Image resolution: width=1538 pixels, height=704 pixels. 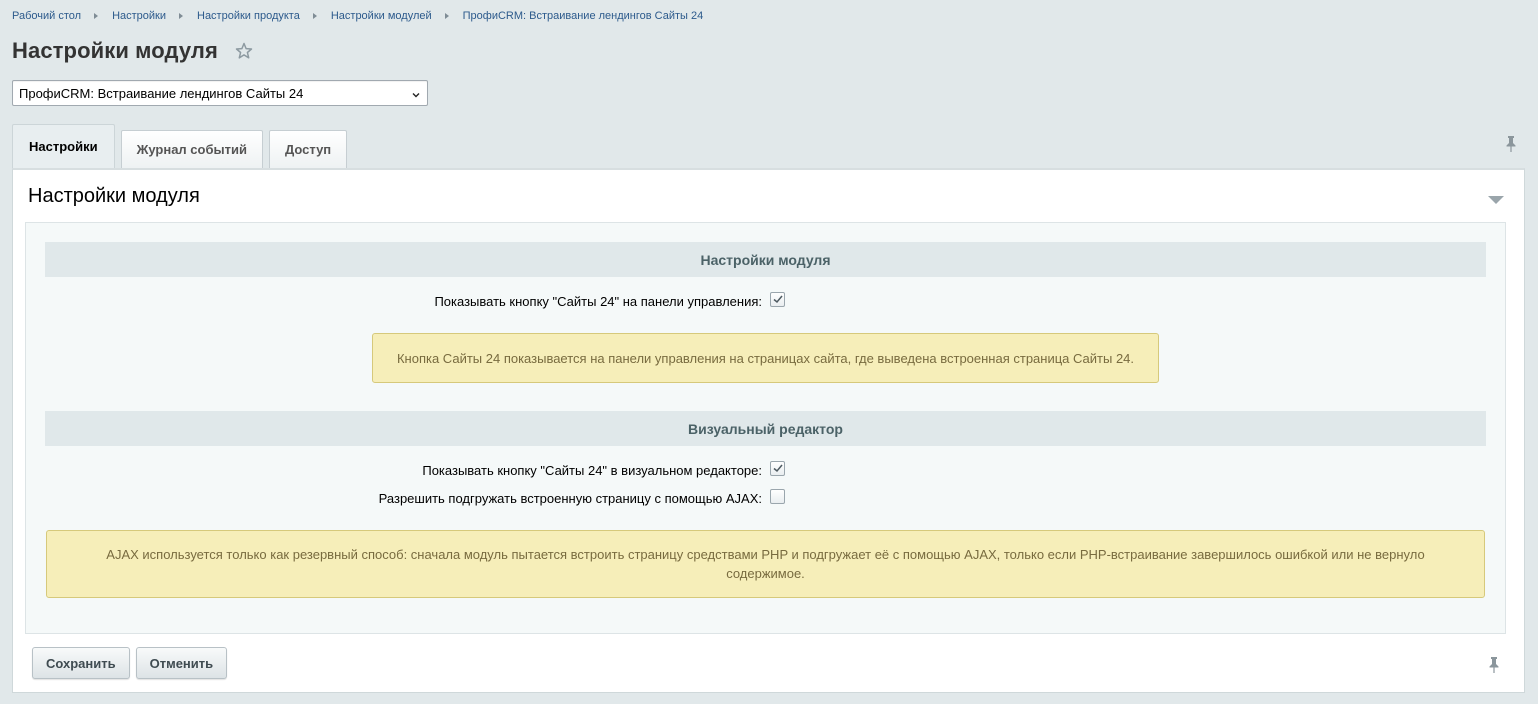 I want to click on save-button: Сохранить, so click(x=81, y=663).